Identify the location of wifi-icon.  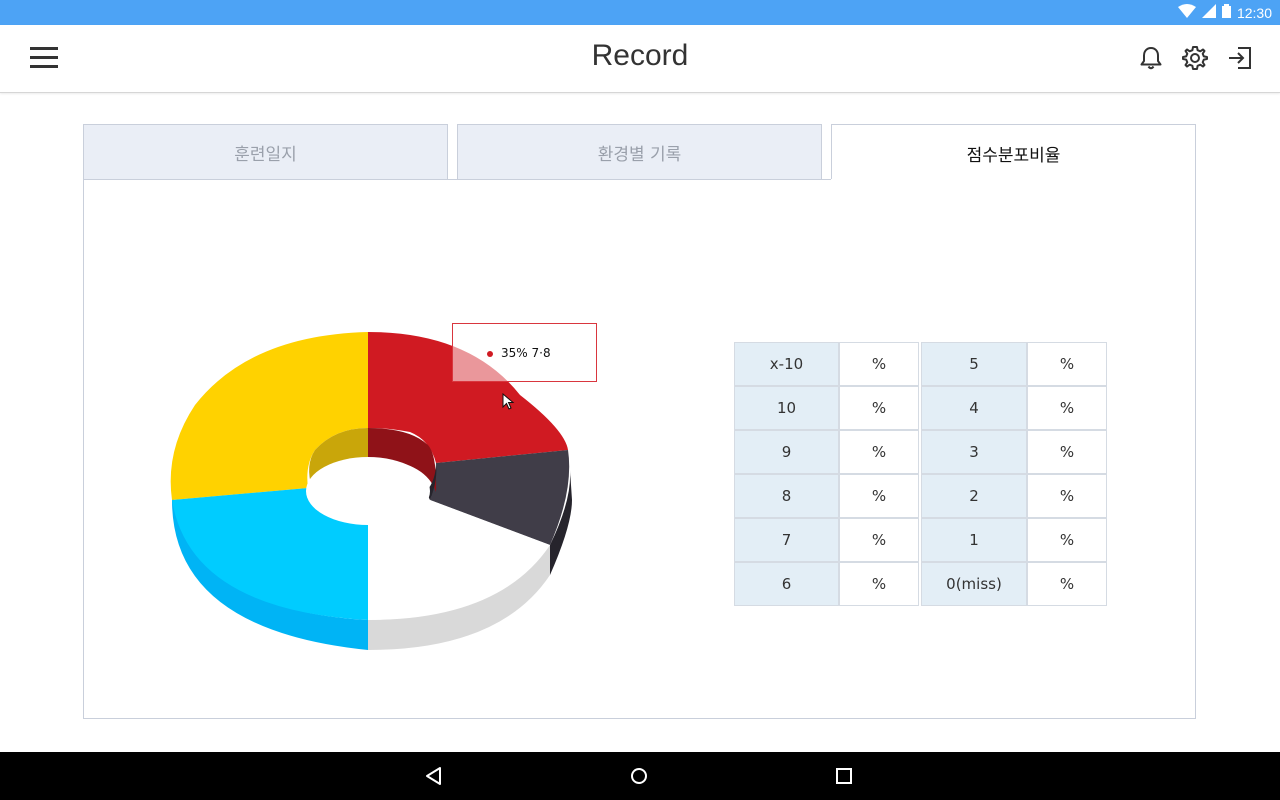
(1186, 12).